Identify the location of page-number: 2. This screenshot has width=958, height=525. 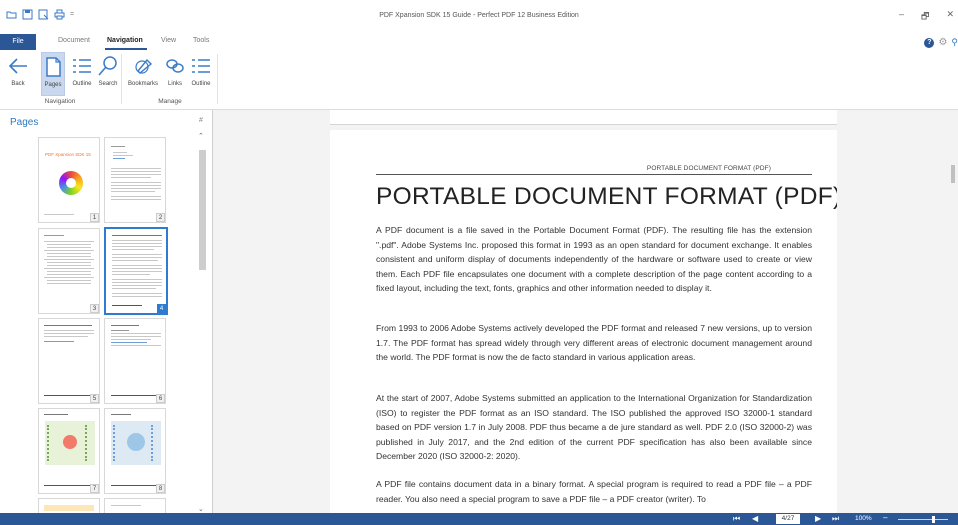
(160, 217).